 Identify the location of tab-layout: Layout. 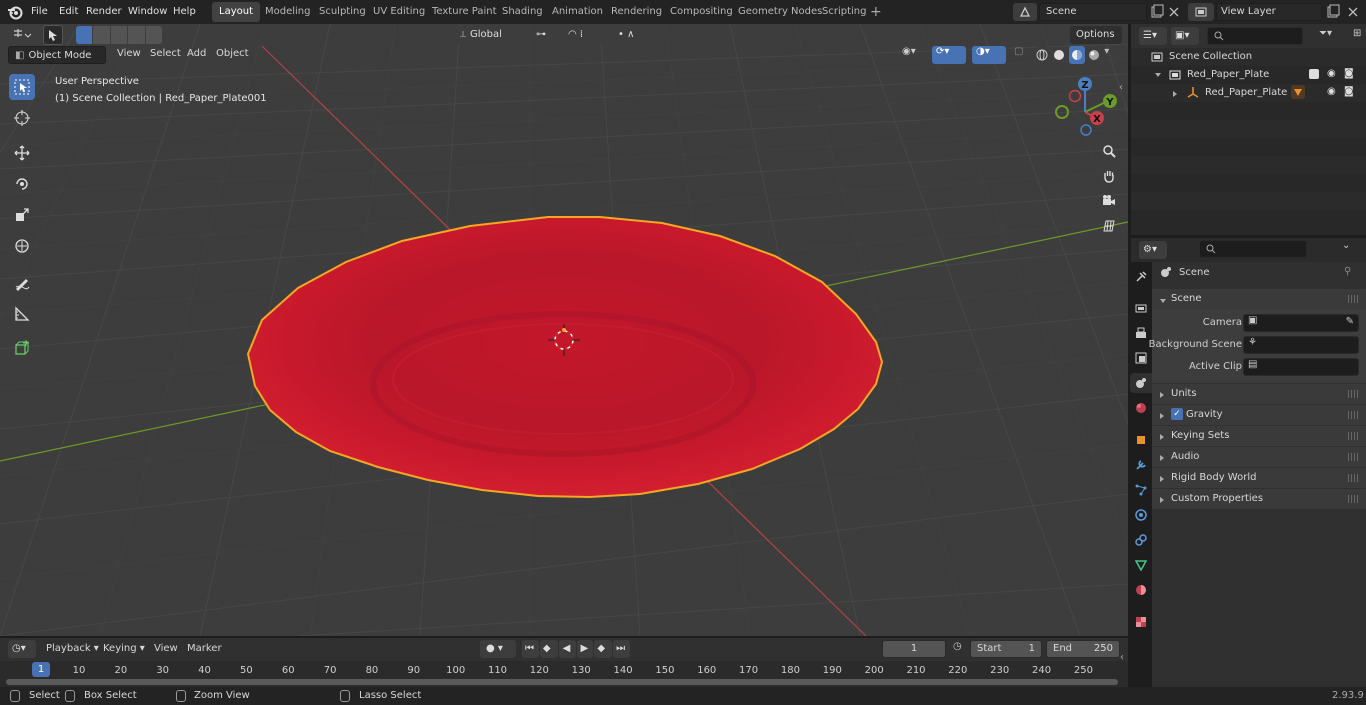
(236, 12).